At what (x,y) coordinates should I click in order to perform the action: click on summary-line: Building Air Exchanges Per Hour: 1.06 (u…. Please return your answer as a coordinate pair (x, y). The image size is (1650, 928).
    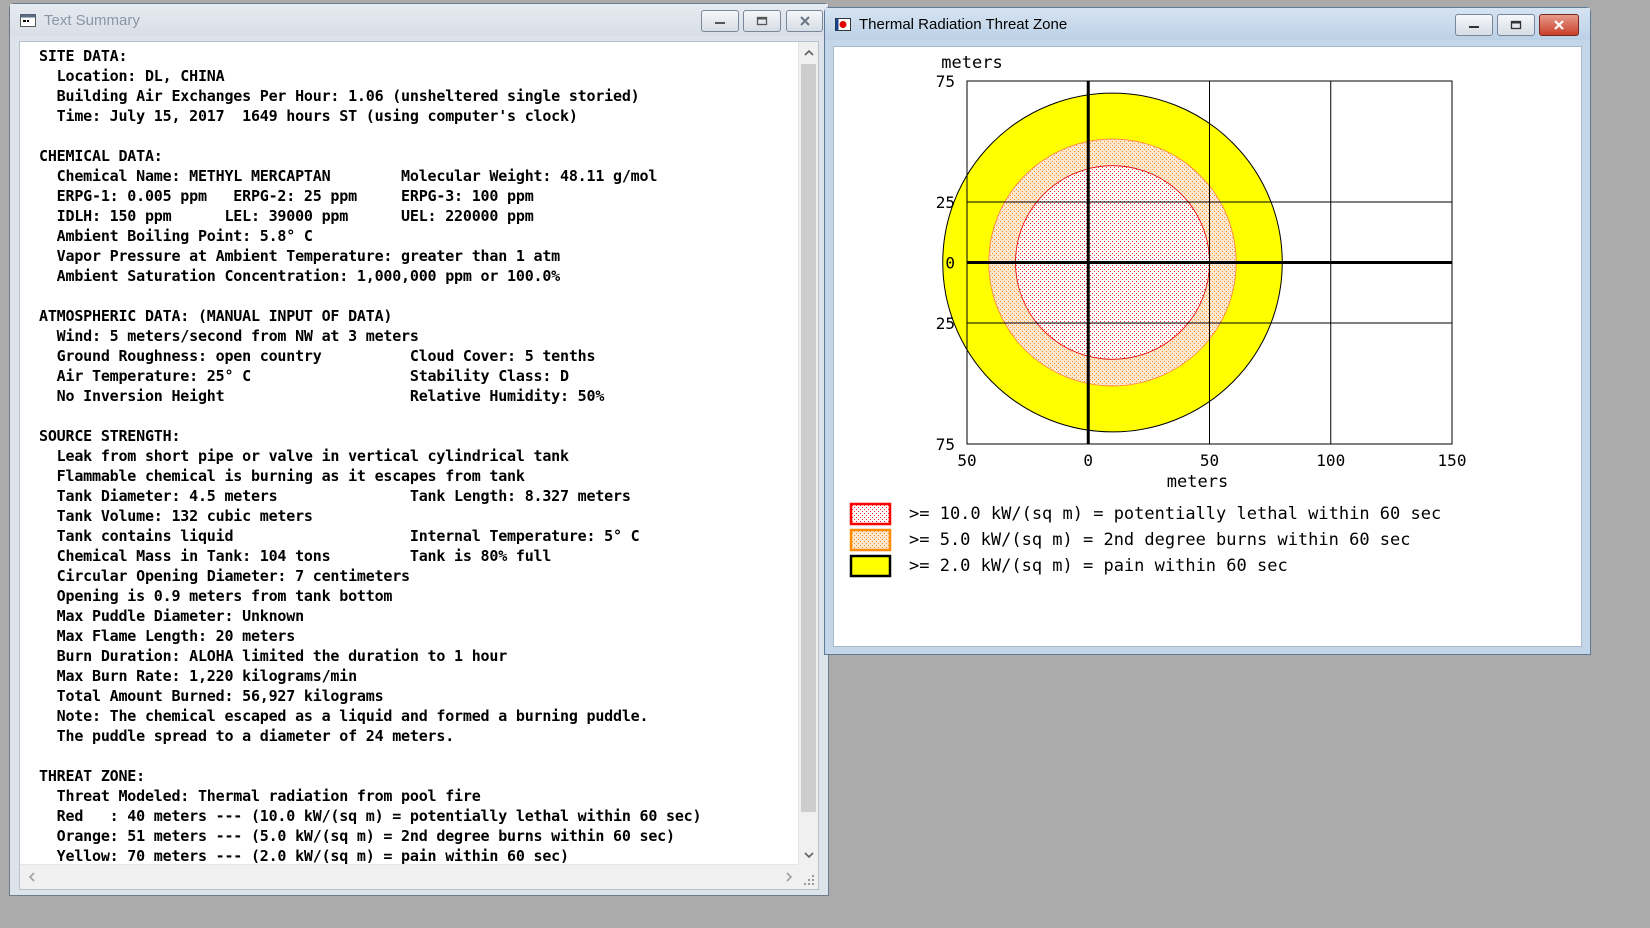
    Looking at the image, I should click on (339, 96).